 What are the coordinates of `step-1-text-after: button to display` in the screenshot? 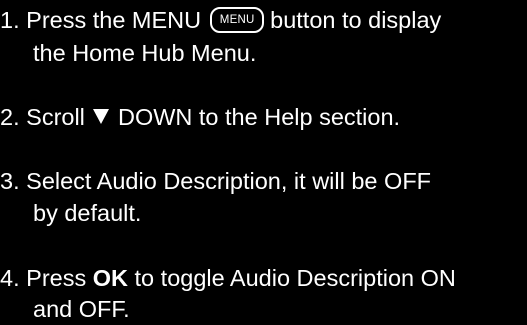 It's located at (356, 20).